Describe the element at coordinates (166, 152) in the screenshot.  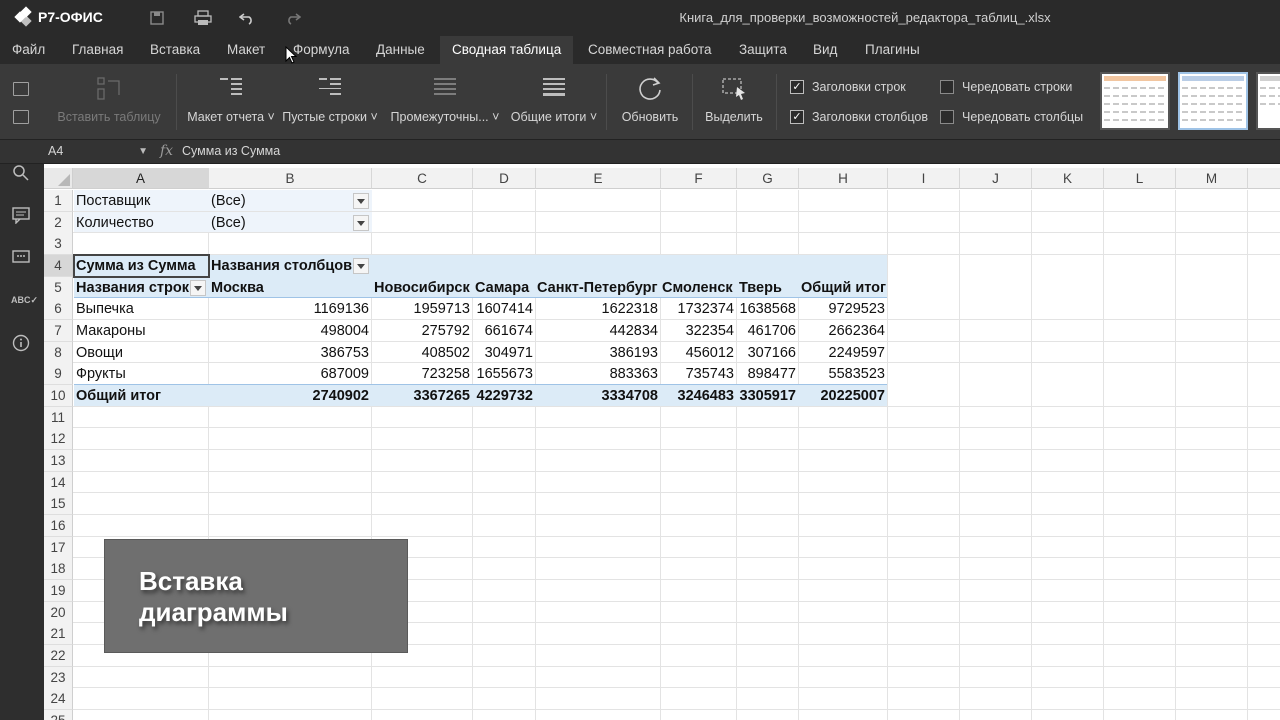
I see `fx-icon: fx` at that location.